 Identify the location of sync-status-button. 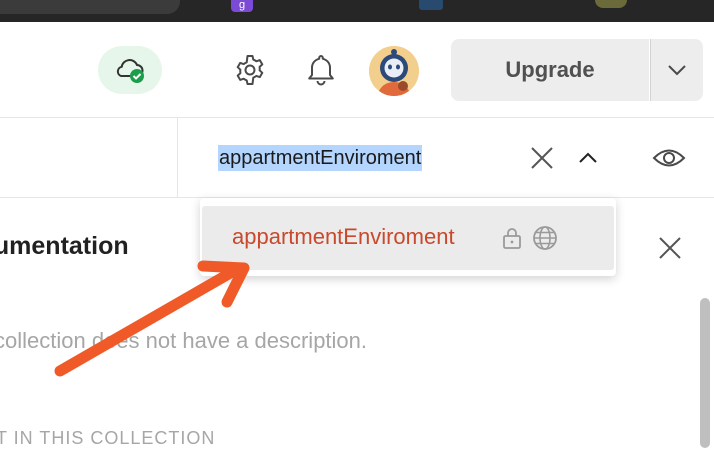
(130, 70).